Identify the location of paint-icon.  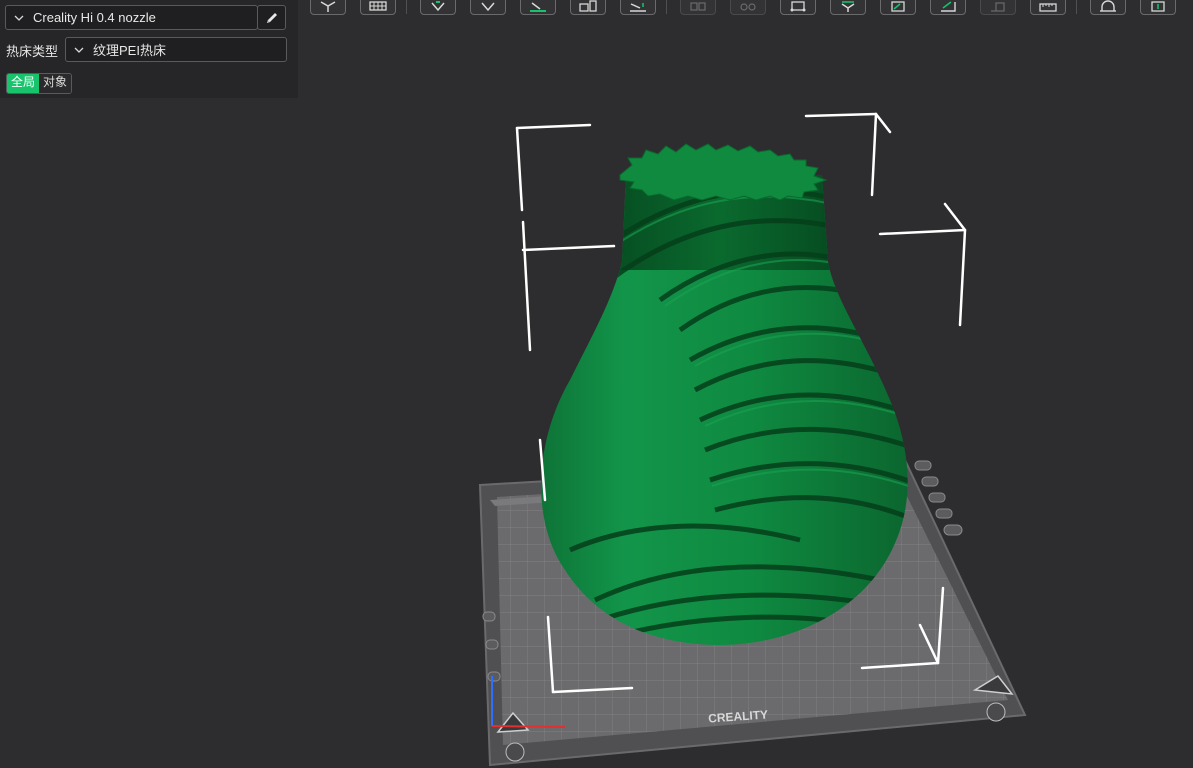
(898, 6).